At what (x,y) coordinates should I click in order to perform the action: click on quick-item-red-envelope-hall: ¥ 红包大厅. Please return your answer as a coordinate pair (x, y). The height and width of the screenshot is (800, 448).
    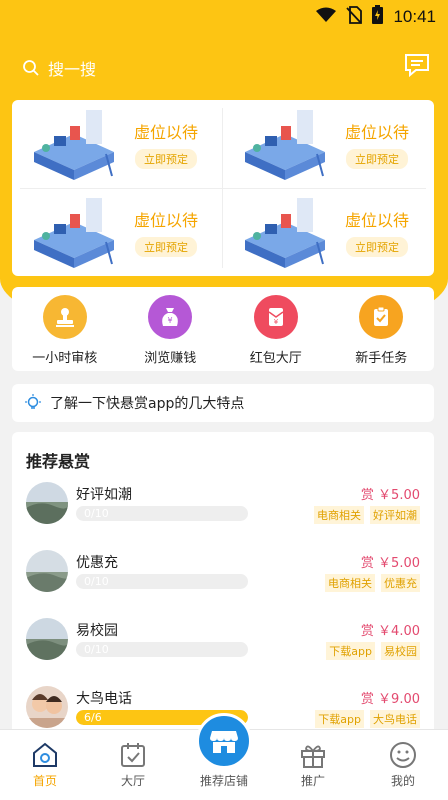
    Looking at the image, I should click on (276, 329).